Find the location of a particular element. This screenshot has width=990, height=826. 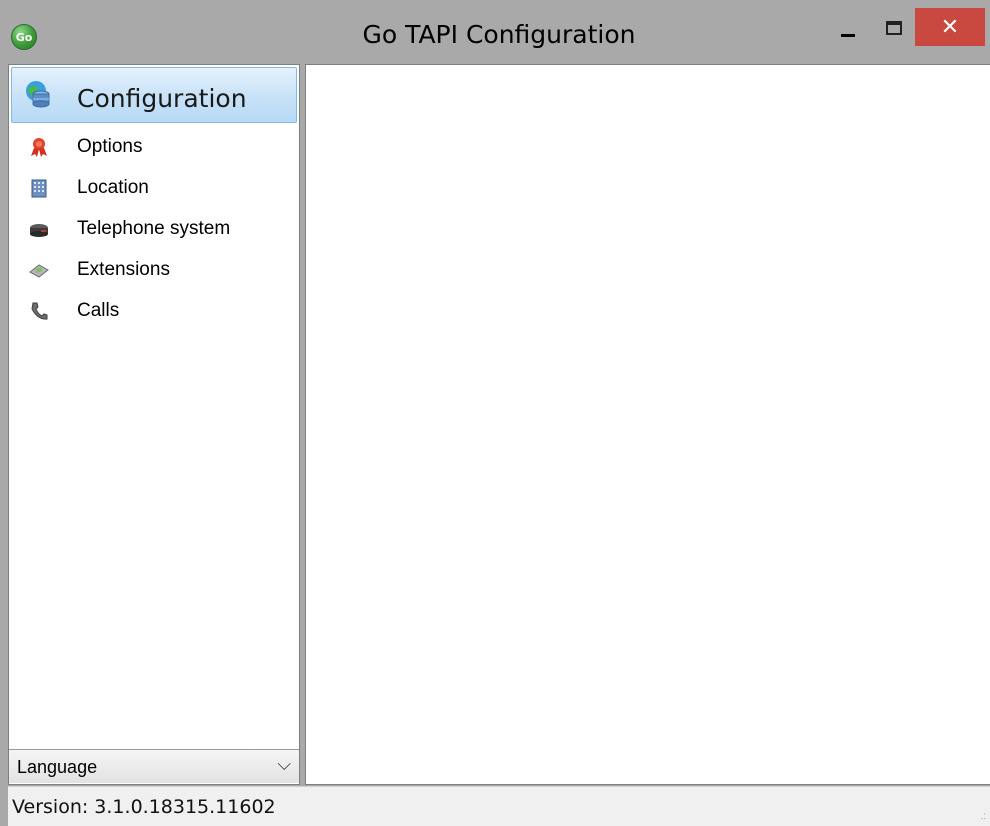

status-bar: Version: 3.1.0.18315.11602 .: is located at coordinates (499, 806).